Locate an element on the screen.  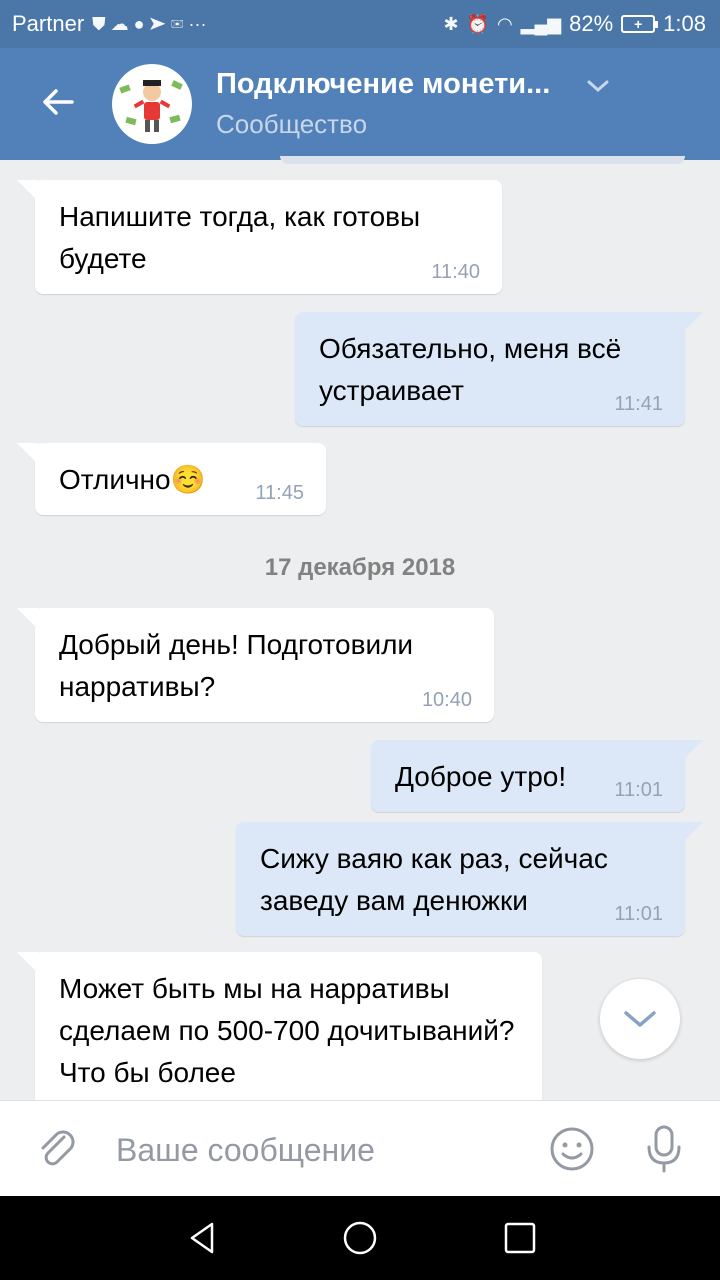
message-outgoing: Доброе утро! 11:01 is located at coordinates (537, 776).